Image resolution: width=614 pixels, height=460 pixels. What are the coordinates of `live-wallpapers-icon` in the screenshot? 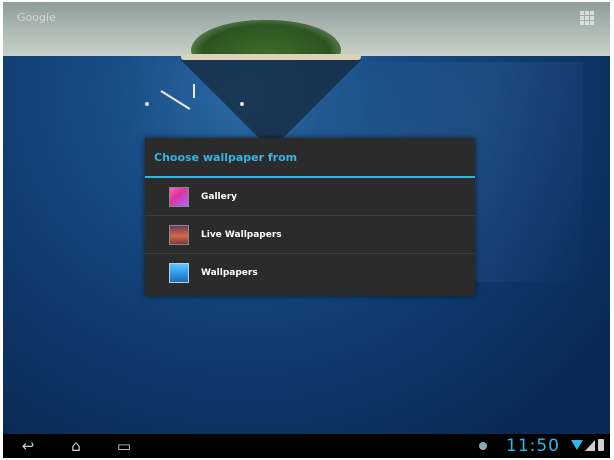 It's located at (179, 234).